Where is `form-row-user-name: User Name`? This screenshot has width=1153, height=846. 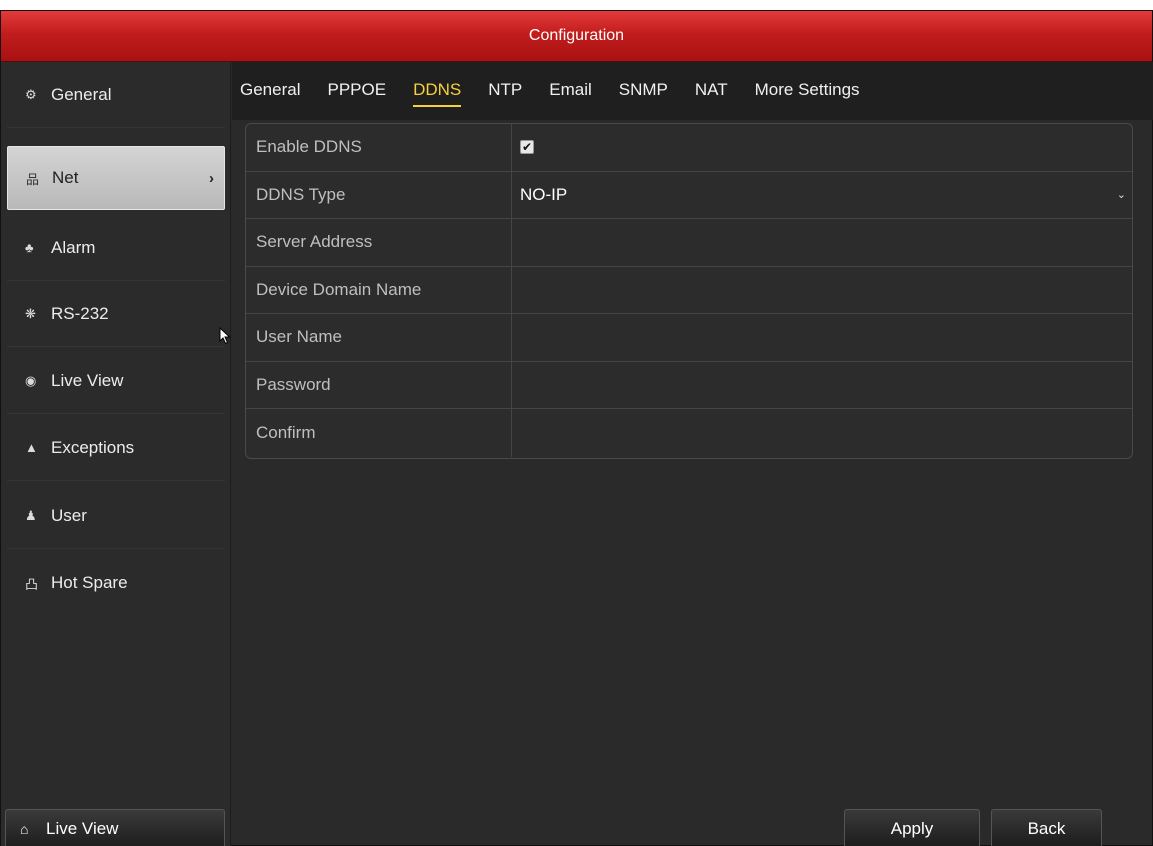 form-row-user-name: User Name is located at coordinates (689, 338).